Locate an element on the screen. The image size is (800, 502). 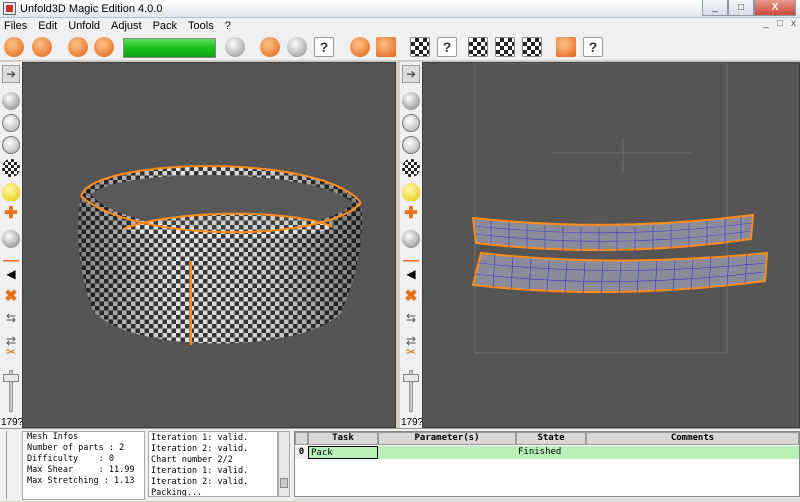
uv-light-icon is located at coordinates (411, 192).